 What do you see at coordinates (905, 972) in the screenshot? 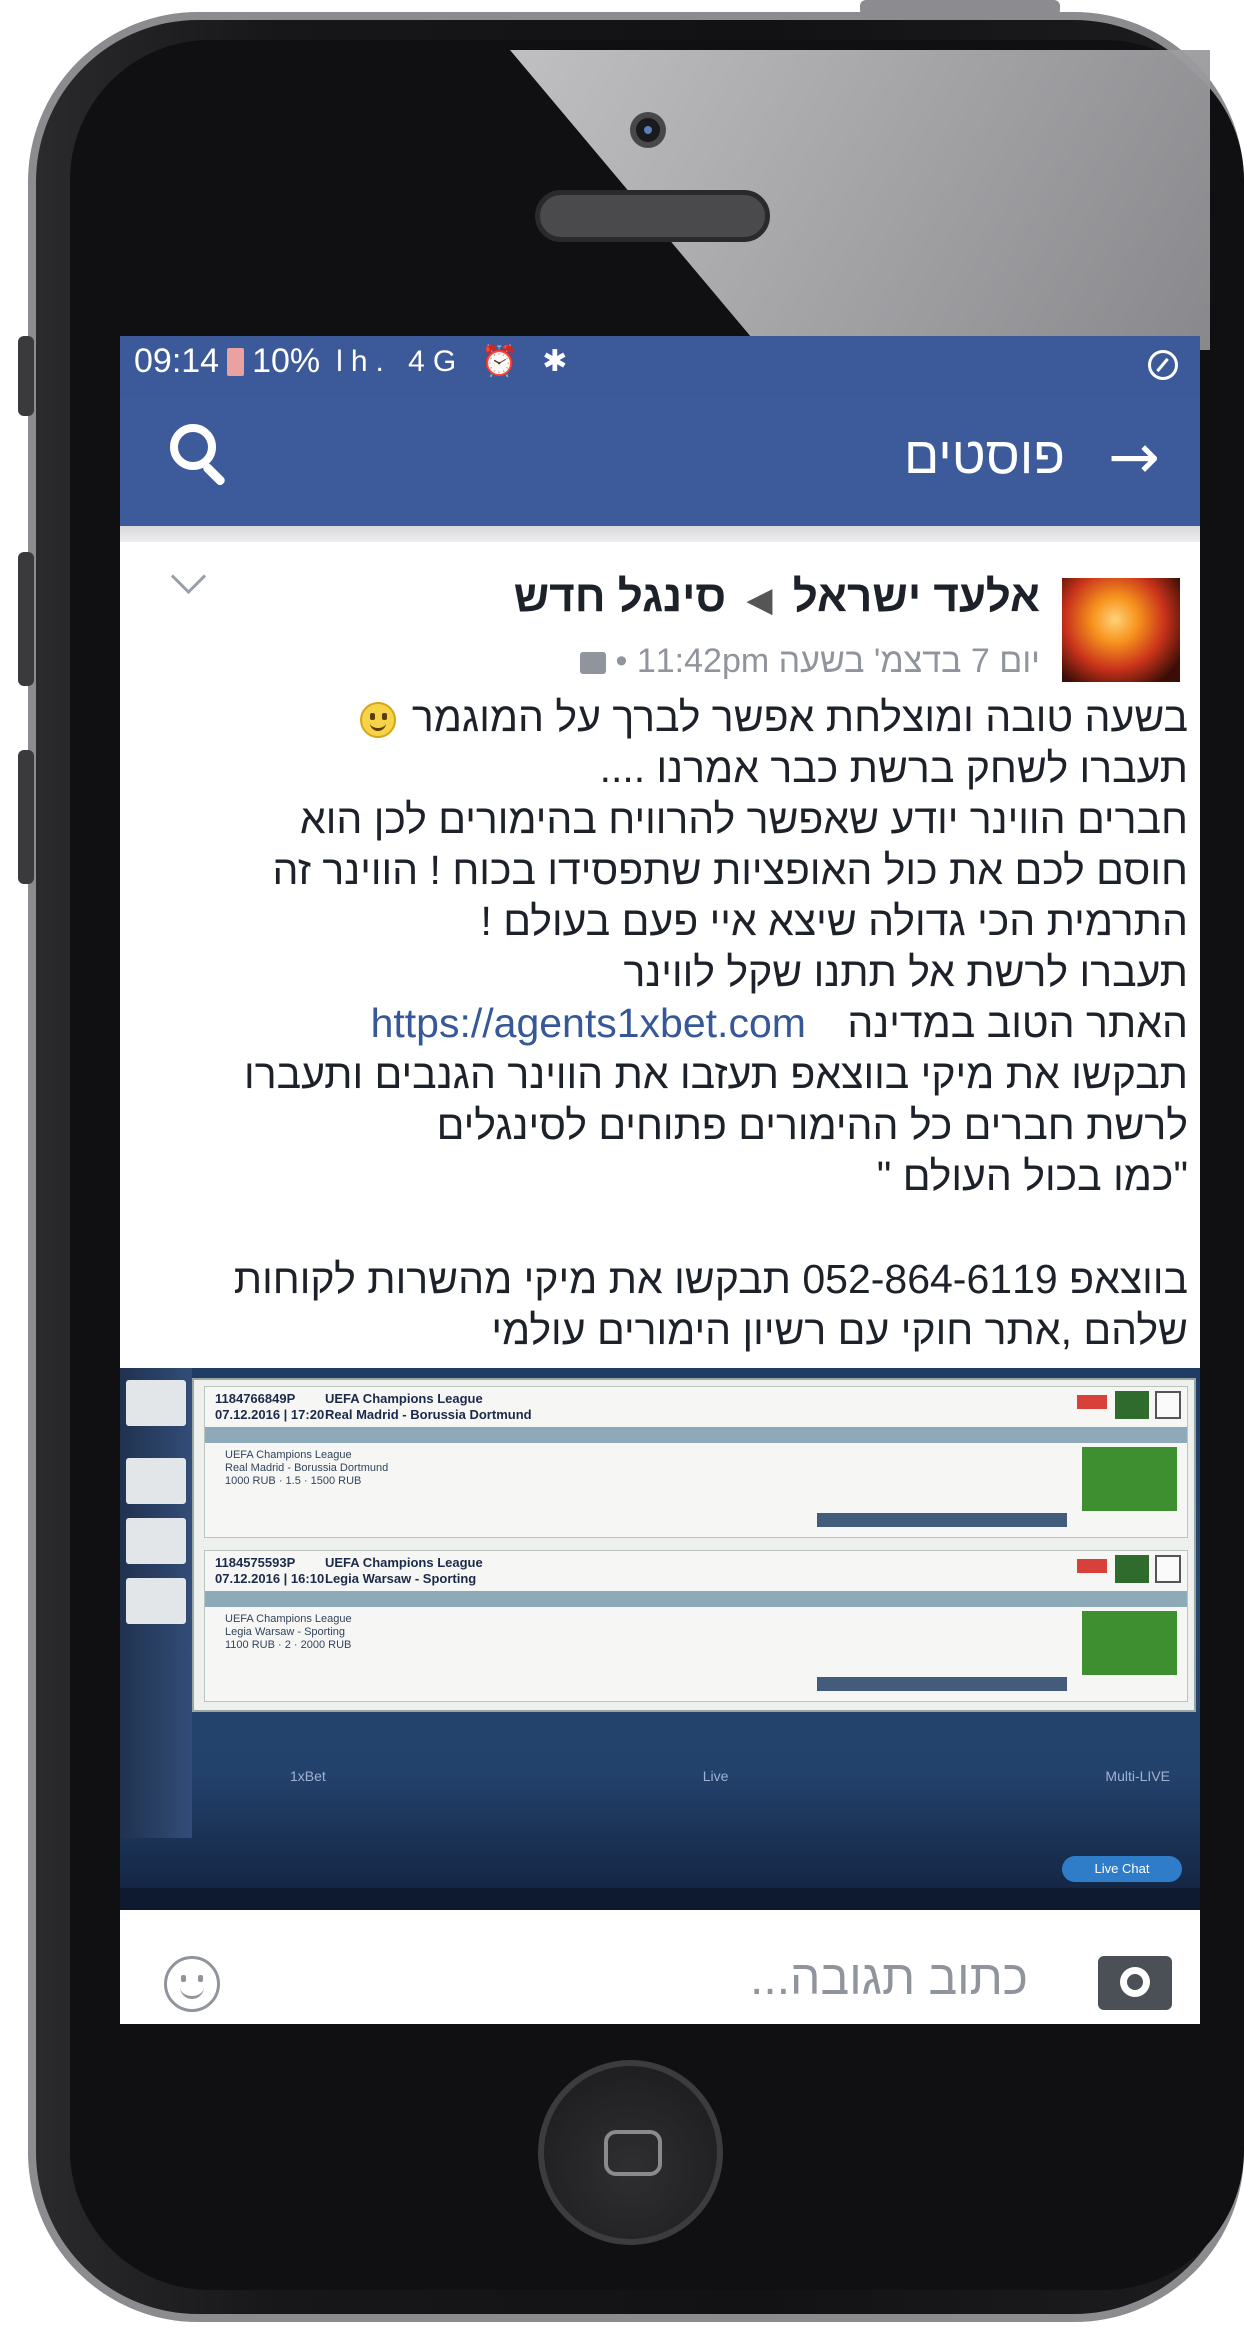
I see `post-line: תעברו לרשת אל תתנו שקל לווינר` at bounding box center [905, 972].